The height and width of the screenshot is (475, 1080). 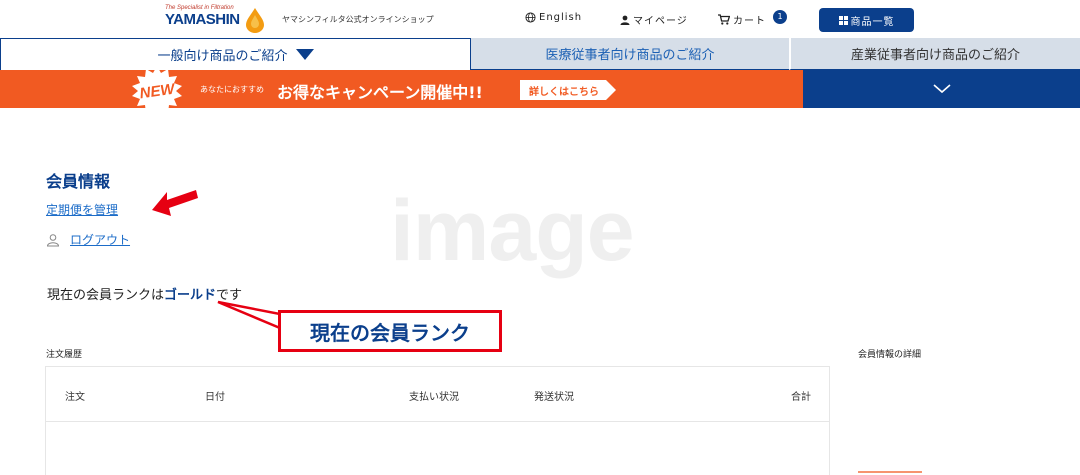 What do you see at coordinates (106, 295) in the screenshot?
I see `rank-prefix: 現在の会員ランクは` at bounding box center [106, 295].